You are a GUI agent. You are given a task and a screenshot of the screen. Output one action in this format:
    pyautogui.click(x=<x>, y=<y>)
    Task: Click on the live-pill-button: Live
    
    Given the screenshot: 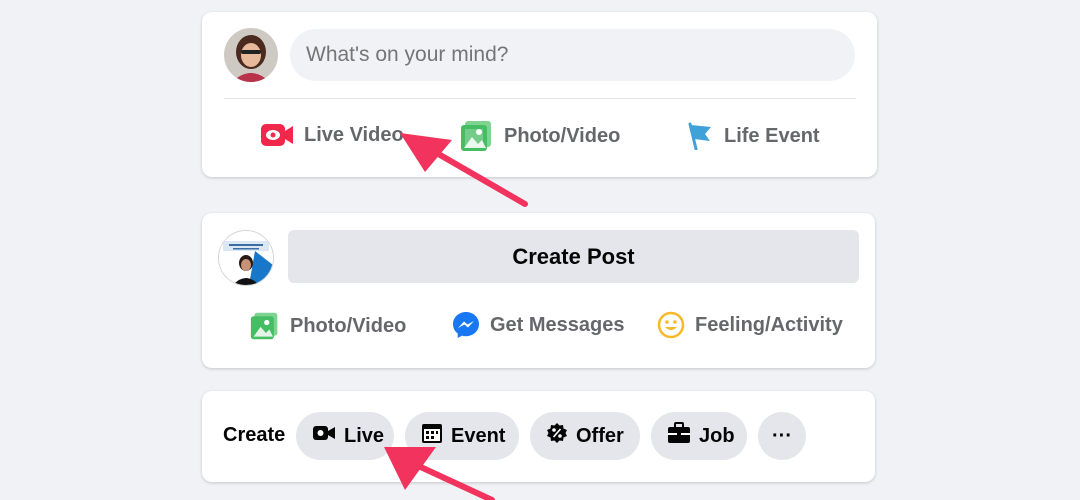 What is the action you would take?
    pyautogui.click(x=345, y=436)
    